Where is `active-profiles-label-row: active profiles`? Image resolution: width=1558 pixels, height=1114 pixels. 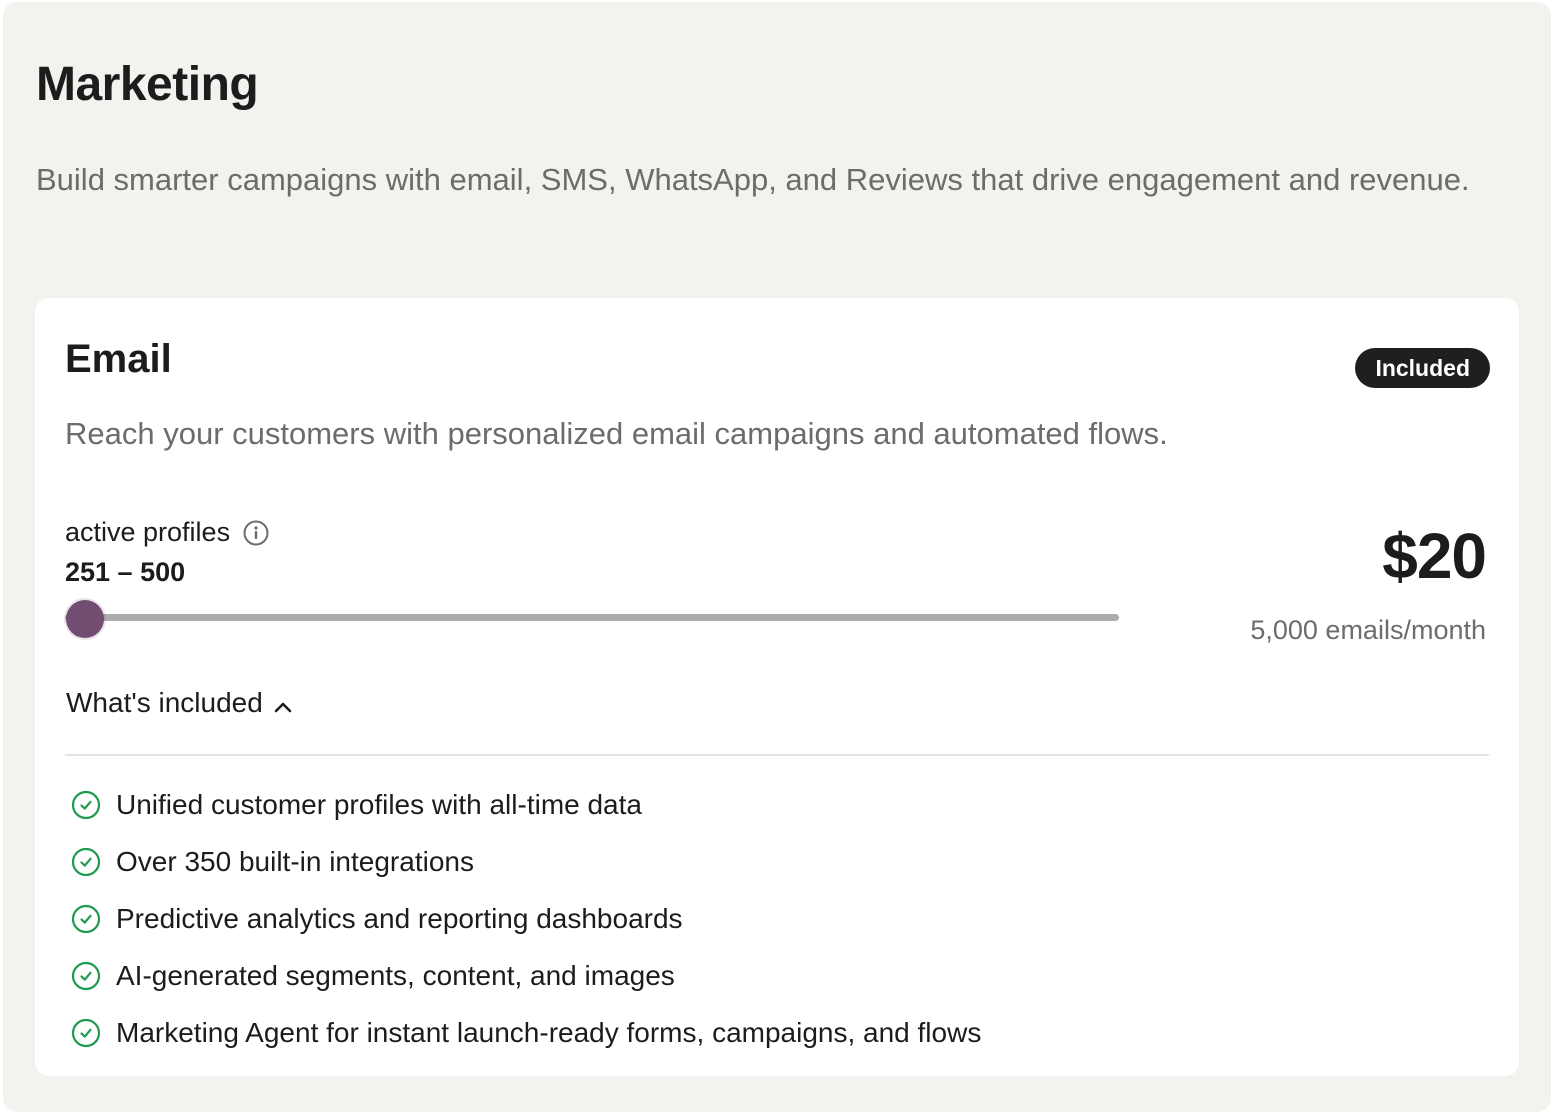 active-profiles-label-row: active profiles is located at coordinates (167, 532).